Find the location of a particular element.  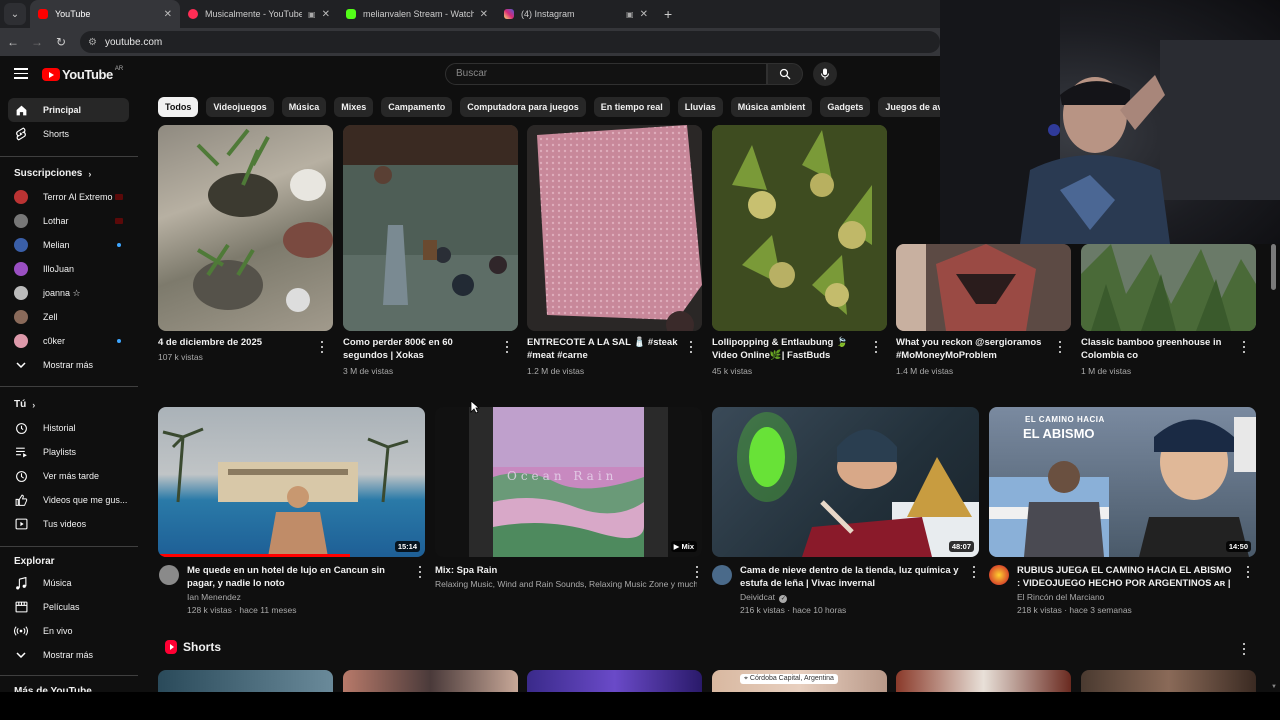

new-tab-icon: + is located at coordinates (668, 14).